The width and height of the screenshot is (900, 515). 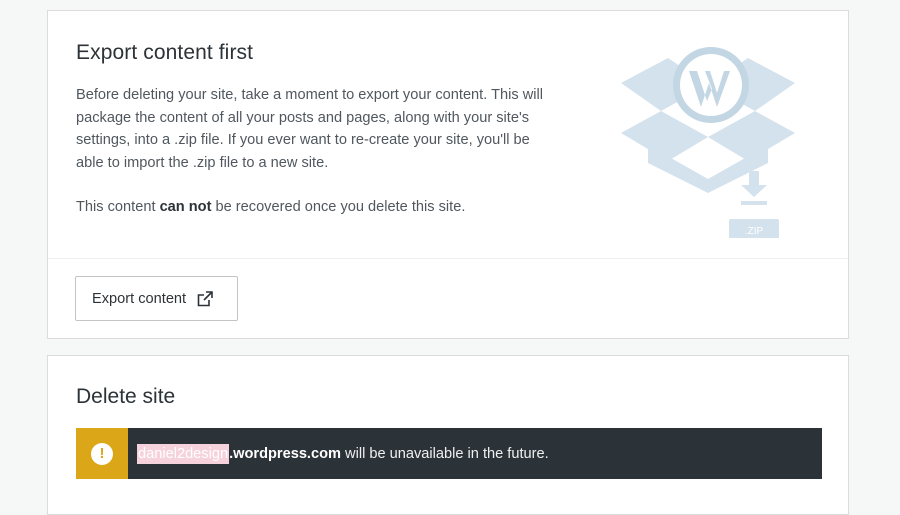 I want to click on notice-message-text: will be unavailable in the future., so click(x=445, y=453).